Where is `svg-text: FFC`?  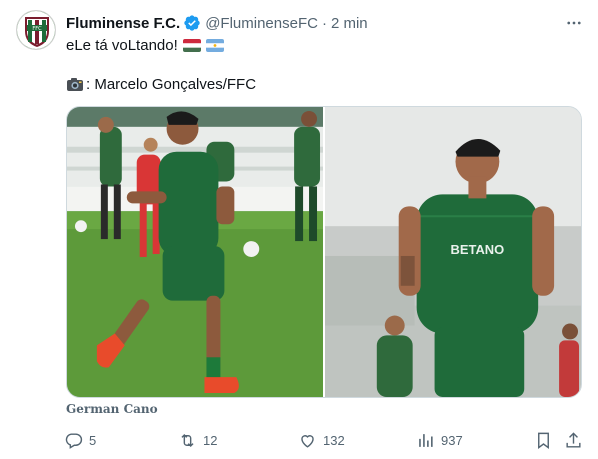
svg-text: FFC is located at coordinates (37, 29).